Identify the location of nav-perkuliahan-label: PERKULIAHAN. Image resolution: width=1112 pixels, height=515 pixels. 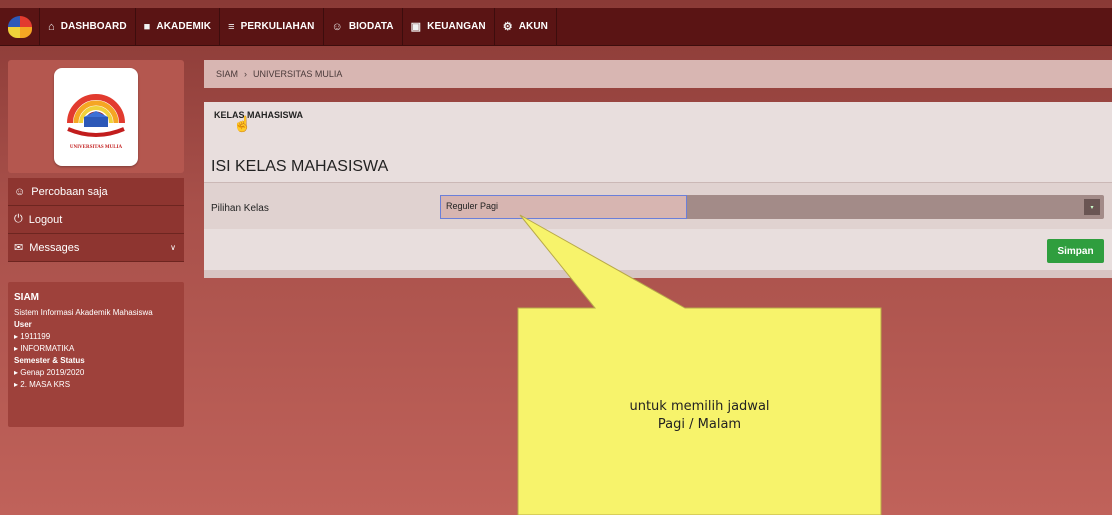
(277, 26).